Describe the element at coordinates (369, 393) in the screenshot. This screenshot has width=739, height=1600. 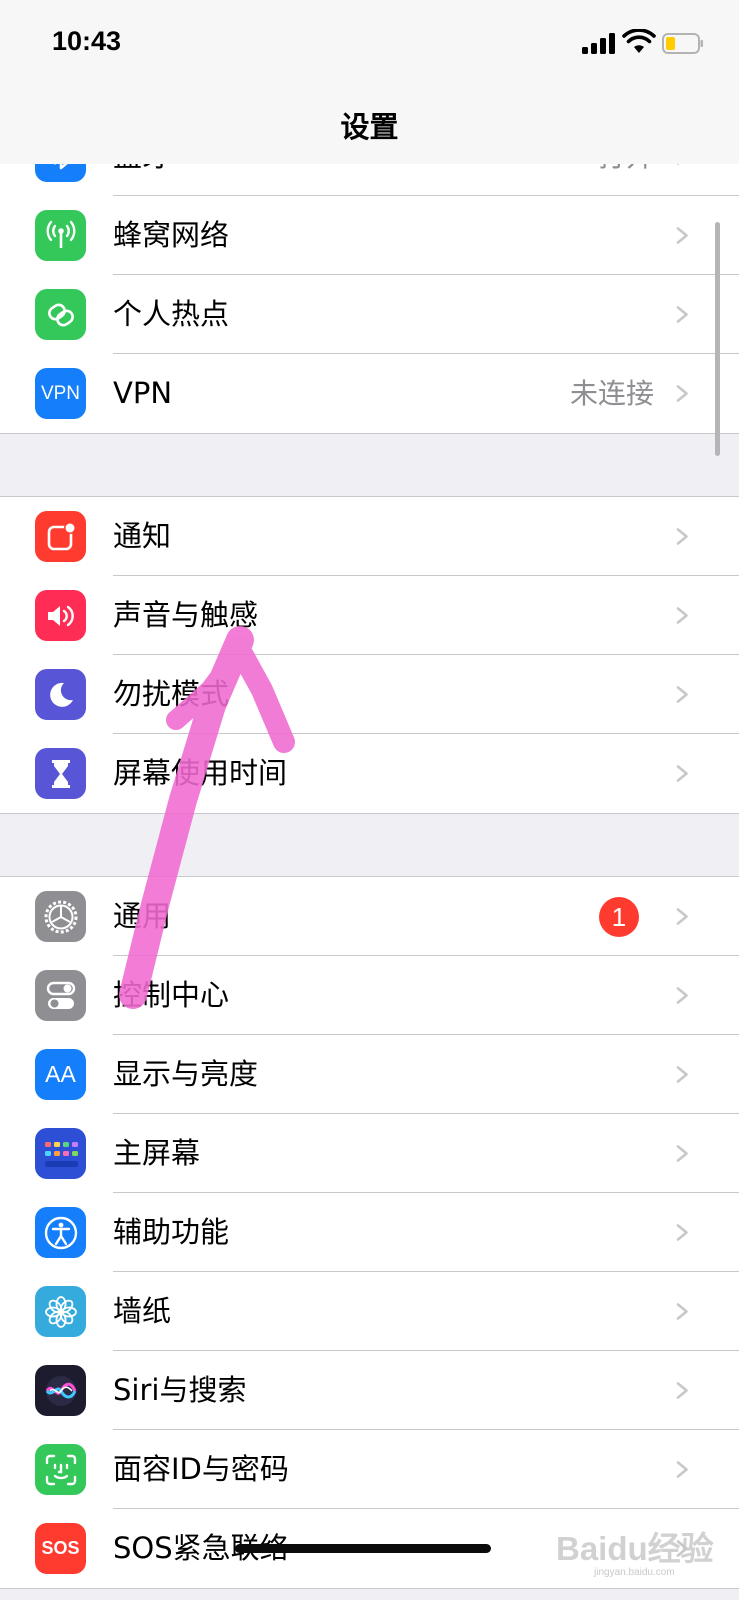
I see `settings-row-vpn: VPN VPN 未连接` at that location.